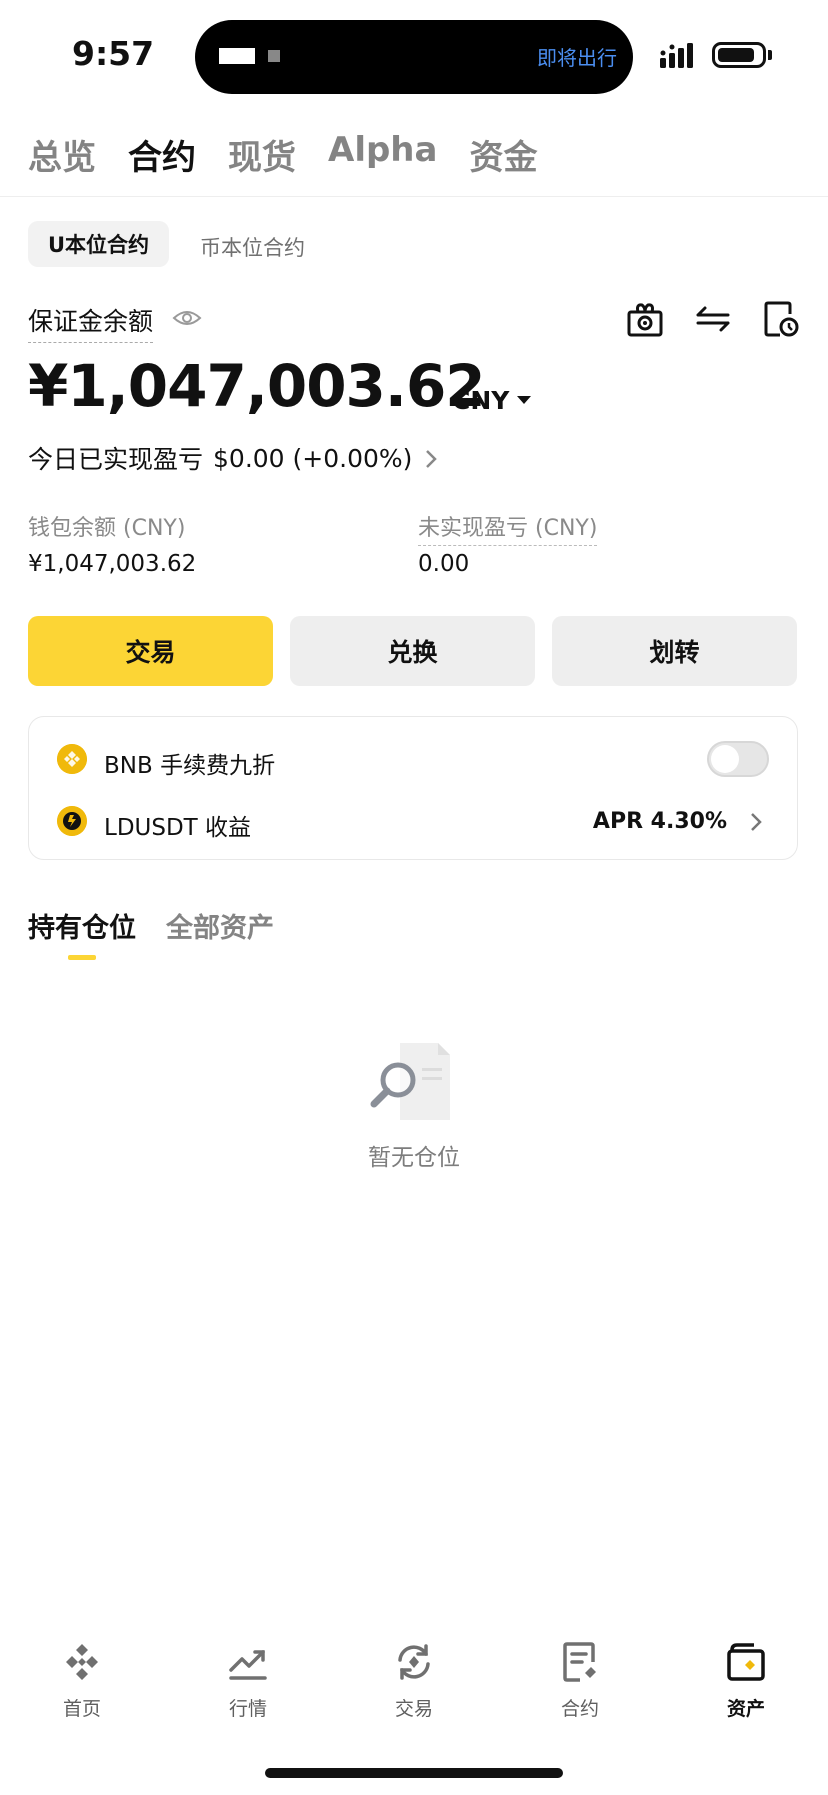  Describe the element at coordinates (98, 244) in the screenshot. I see `subtab-usdm-futures: U本位合约` at that location.